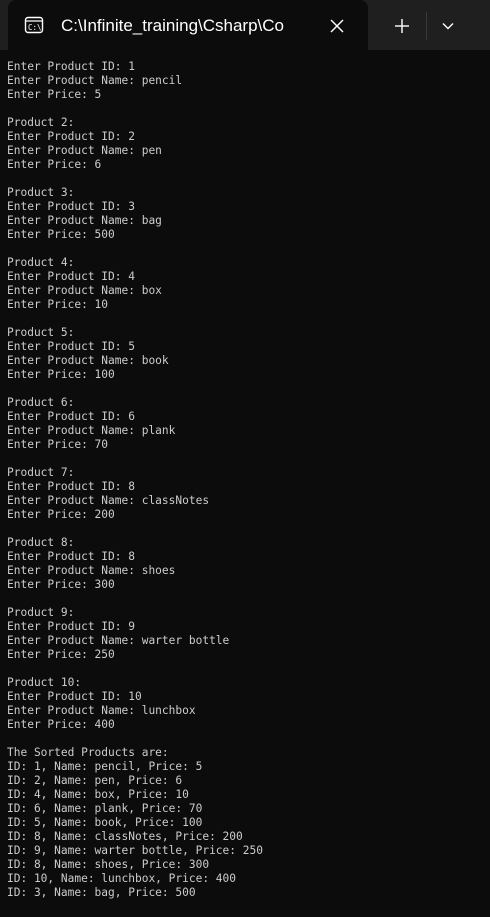  What do you see at coordinates (54, 164) in the screenshot?
I see `console-line: Enter Price: 6` at bounding box center [54, 164].